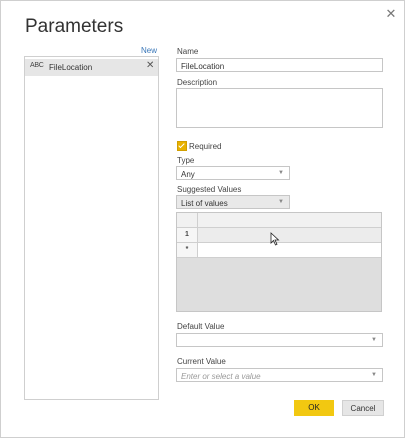 The image size is (405, 438). What do you see at coordinates (186, 160) in the screenshot?
I see `type-label: Type` at bounding box center [186, 160].